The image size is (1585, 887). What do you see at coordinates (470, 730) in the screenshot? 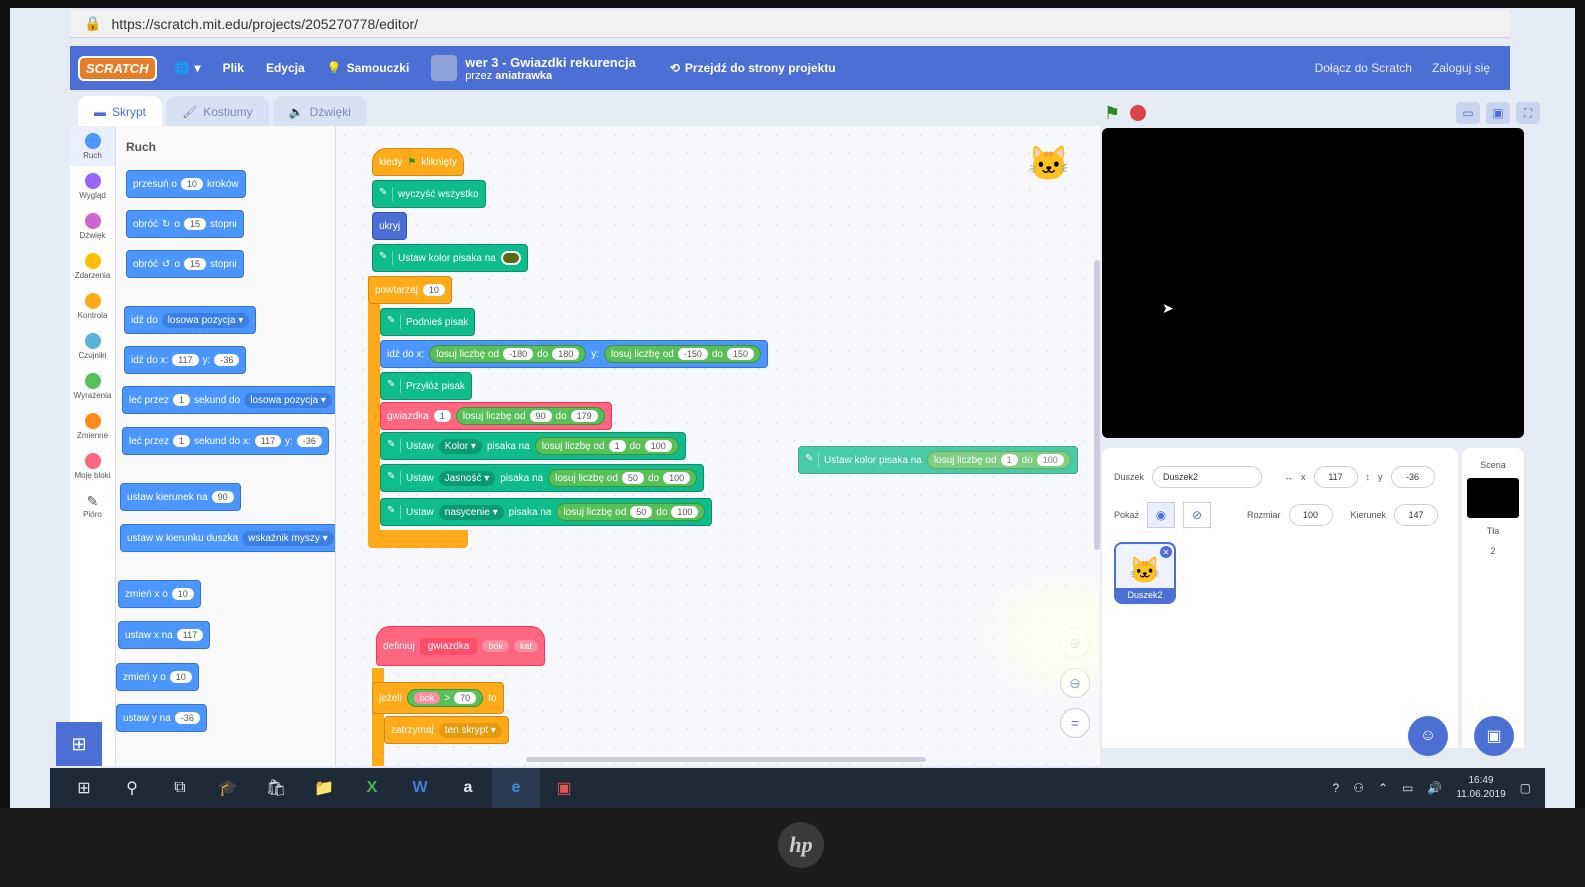
I see `stop-dropdown: ten skrypt ▾` at bounding box center [470, 730].